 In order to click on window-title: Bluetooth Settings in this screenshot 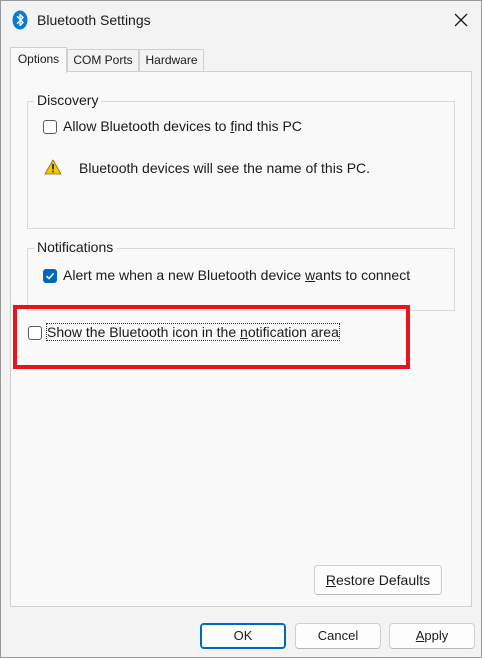, I will do `click(94, 20)`.